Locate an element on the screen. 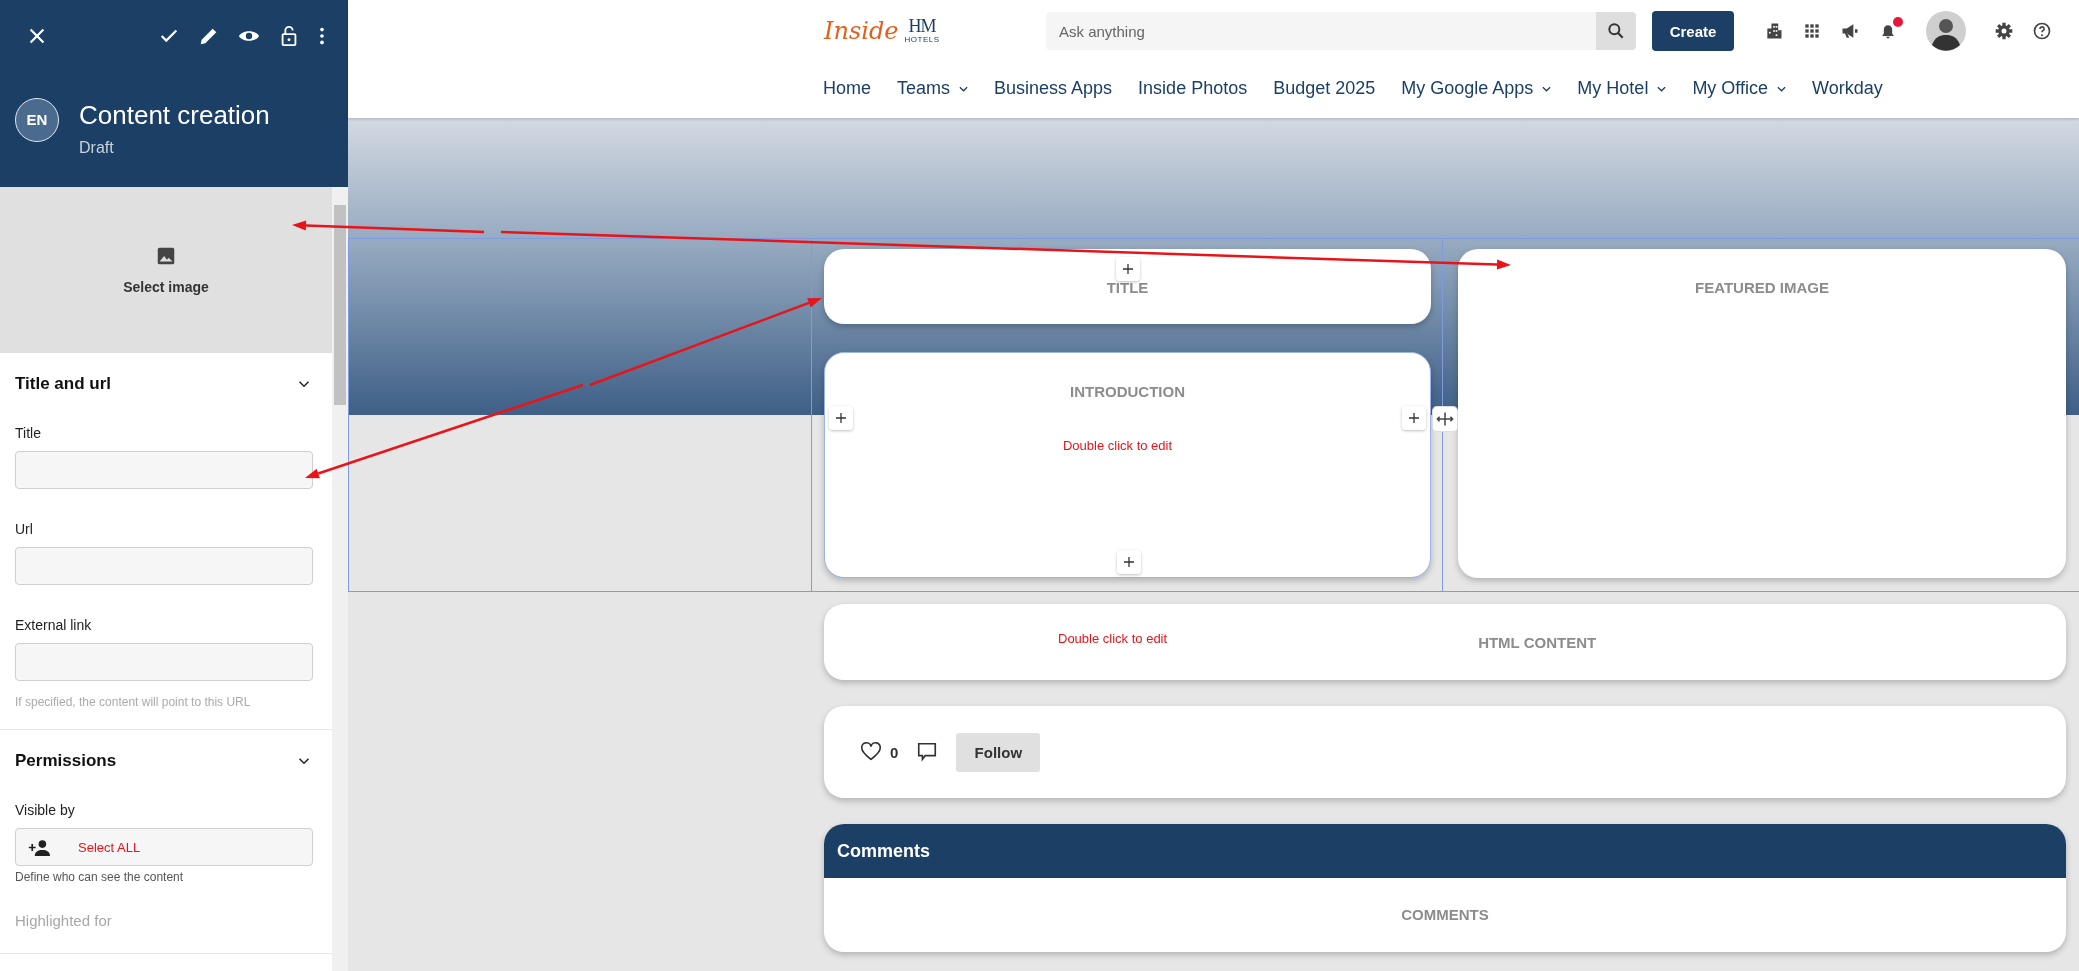 This screenshot has height=971, width=2079. settings-icon is located at coordinates (2004, 31).